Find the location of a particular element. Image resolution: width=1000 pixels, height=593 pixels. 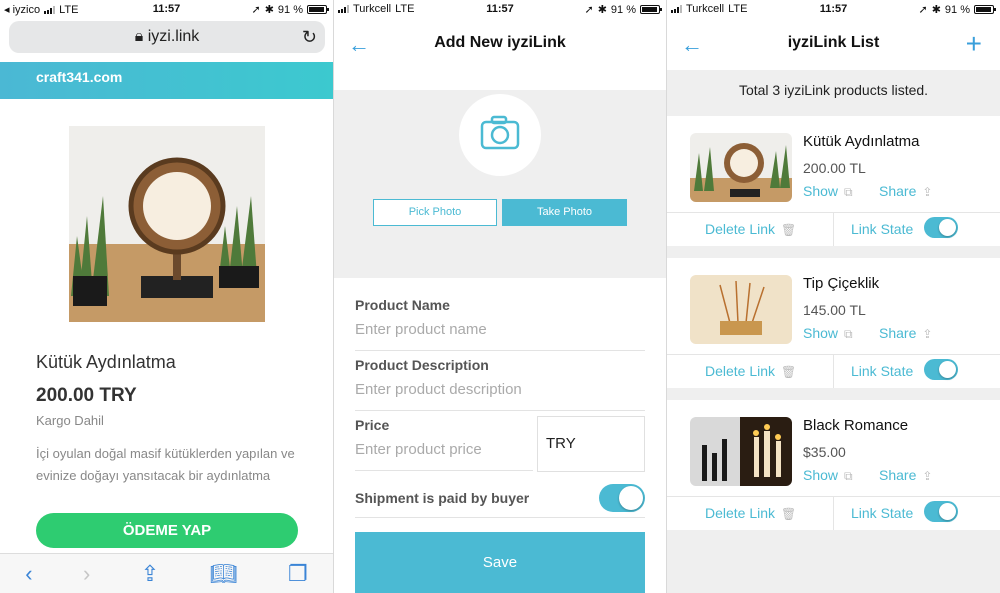

reload-icon: ↻ is located at coordinates (309, 37).